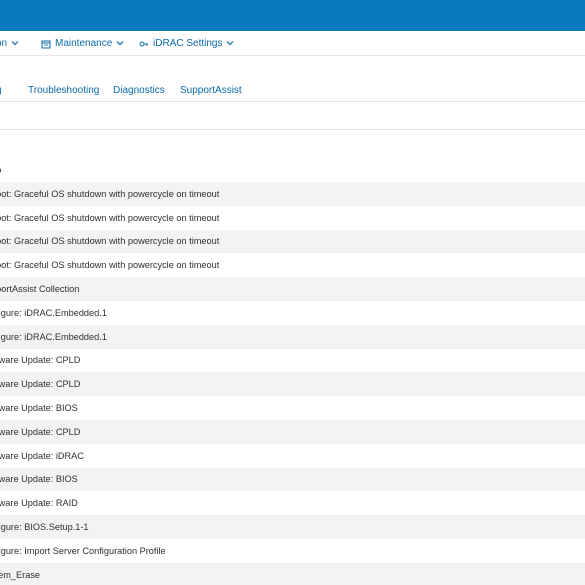 The image size is (585, 585). What do you see at coordinates (9, 43) in the screenshot?
I see `menu-item-configuration: on` at bounding box center [9, 43].